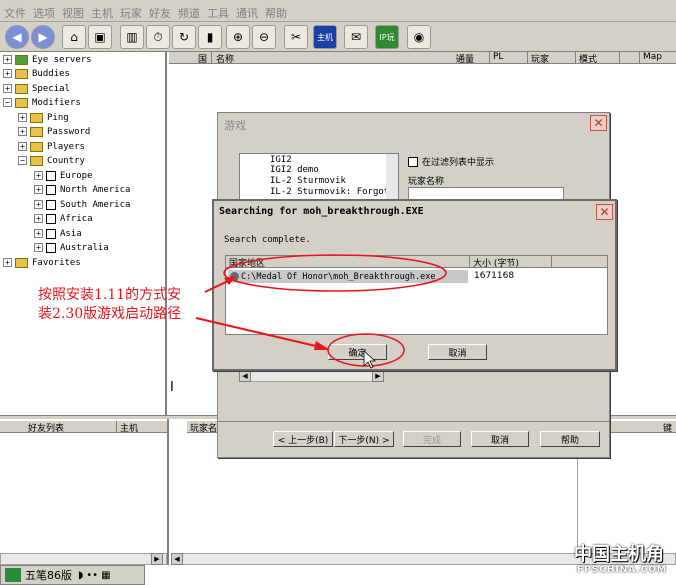 This screenshot has height=585, width=676. I want to click on watermark-logo: 中国主机角, so click(619, 554).